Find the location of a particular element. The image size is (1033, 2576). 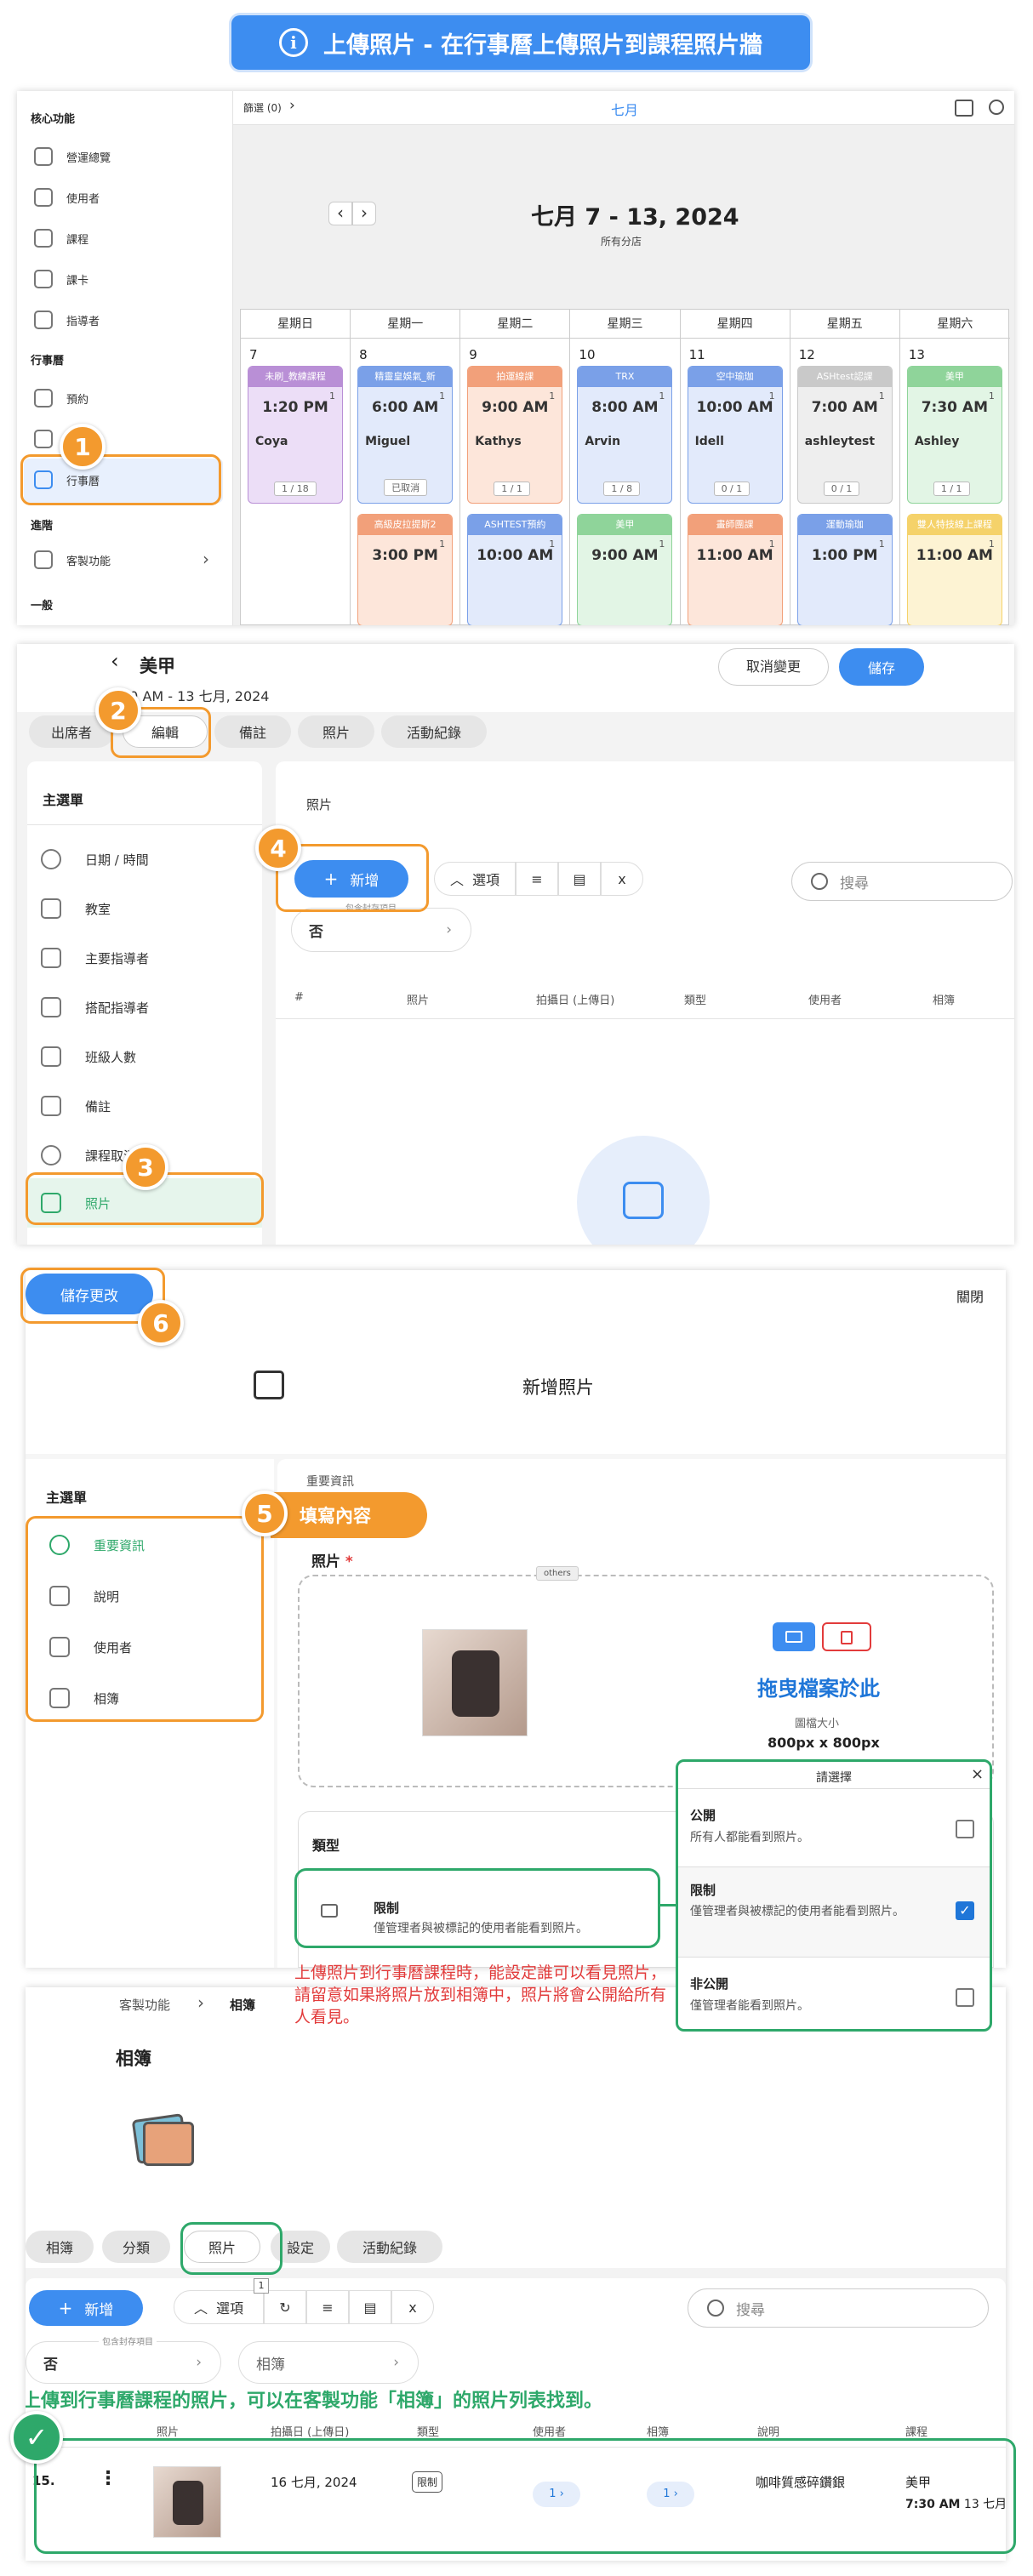

menu-item-assistant: 搭配指導者 is located at coordinates (95, 1007).